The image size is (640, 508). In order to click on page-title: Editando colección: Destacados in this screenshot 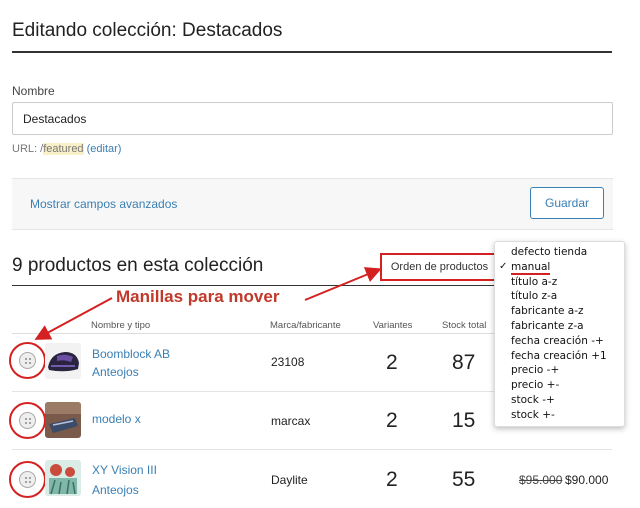, I will do `click(147, 30)`.